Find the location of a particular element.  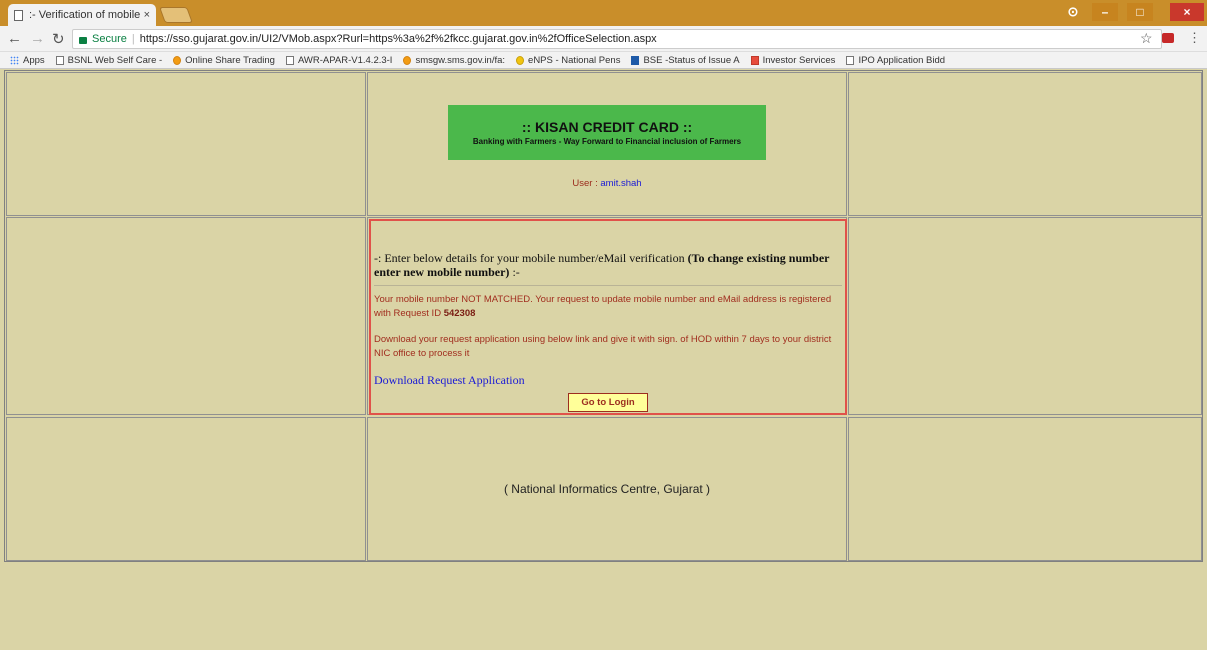

user-info: User : amit.shah is located at coordinates (607, 183).